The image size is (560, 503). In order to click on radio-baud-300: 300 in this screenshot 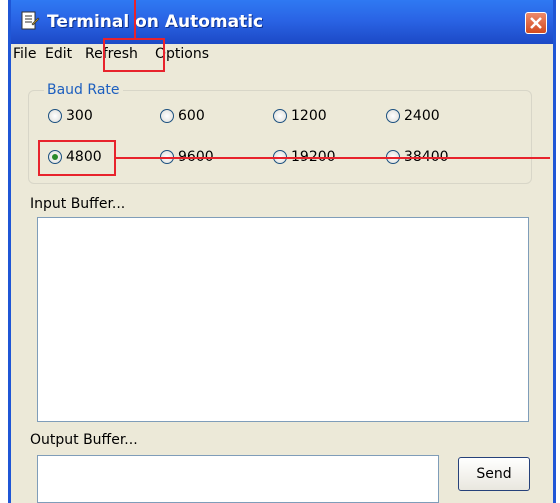, I will do `click(70, 116)`.